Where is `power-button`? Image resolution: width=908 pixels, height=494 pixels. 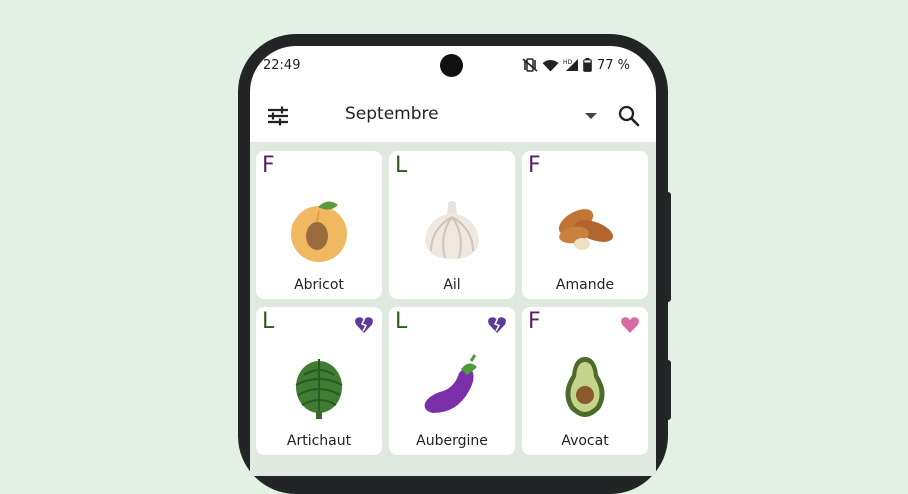 power-button is located at coordinates (667, 247).